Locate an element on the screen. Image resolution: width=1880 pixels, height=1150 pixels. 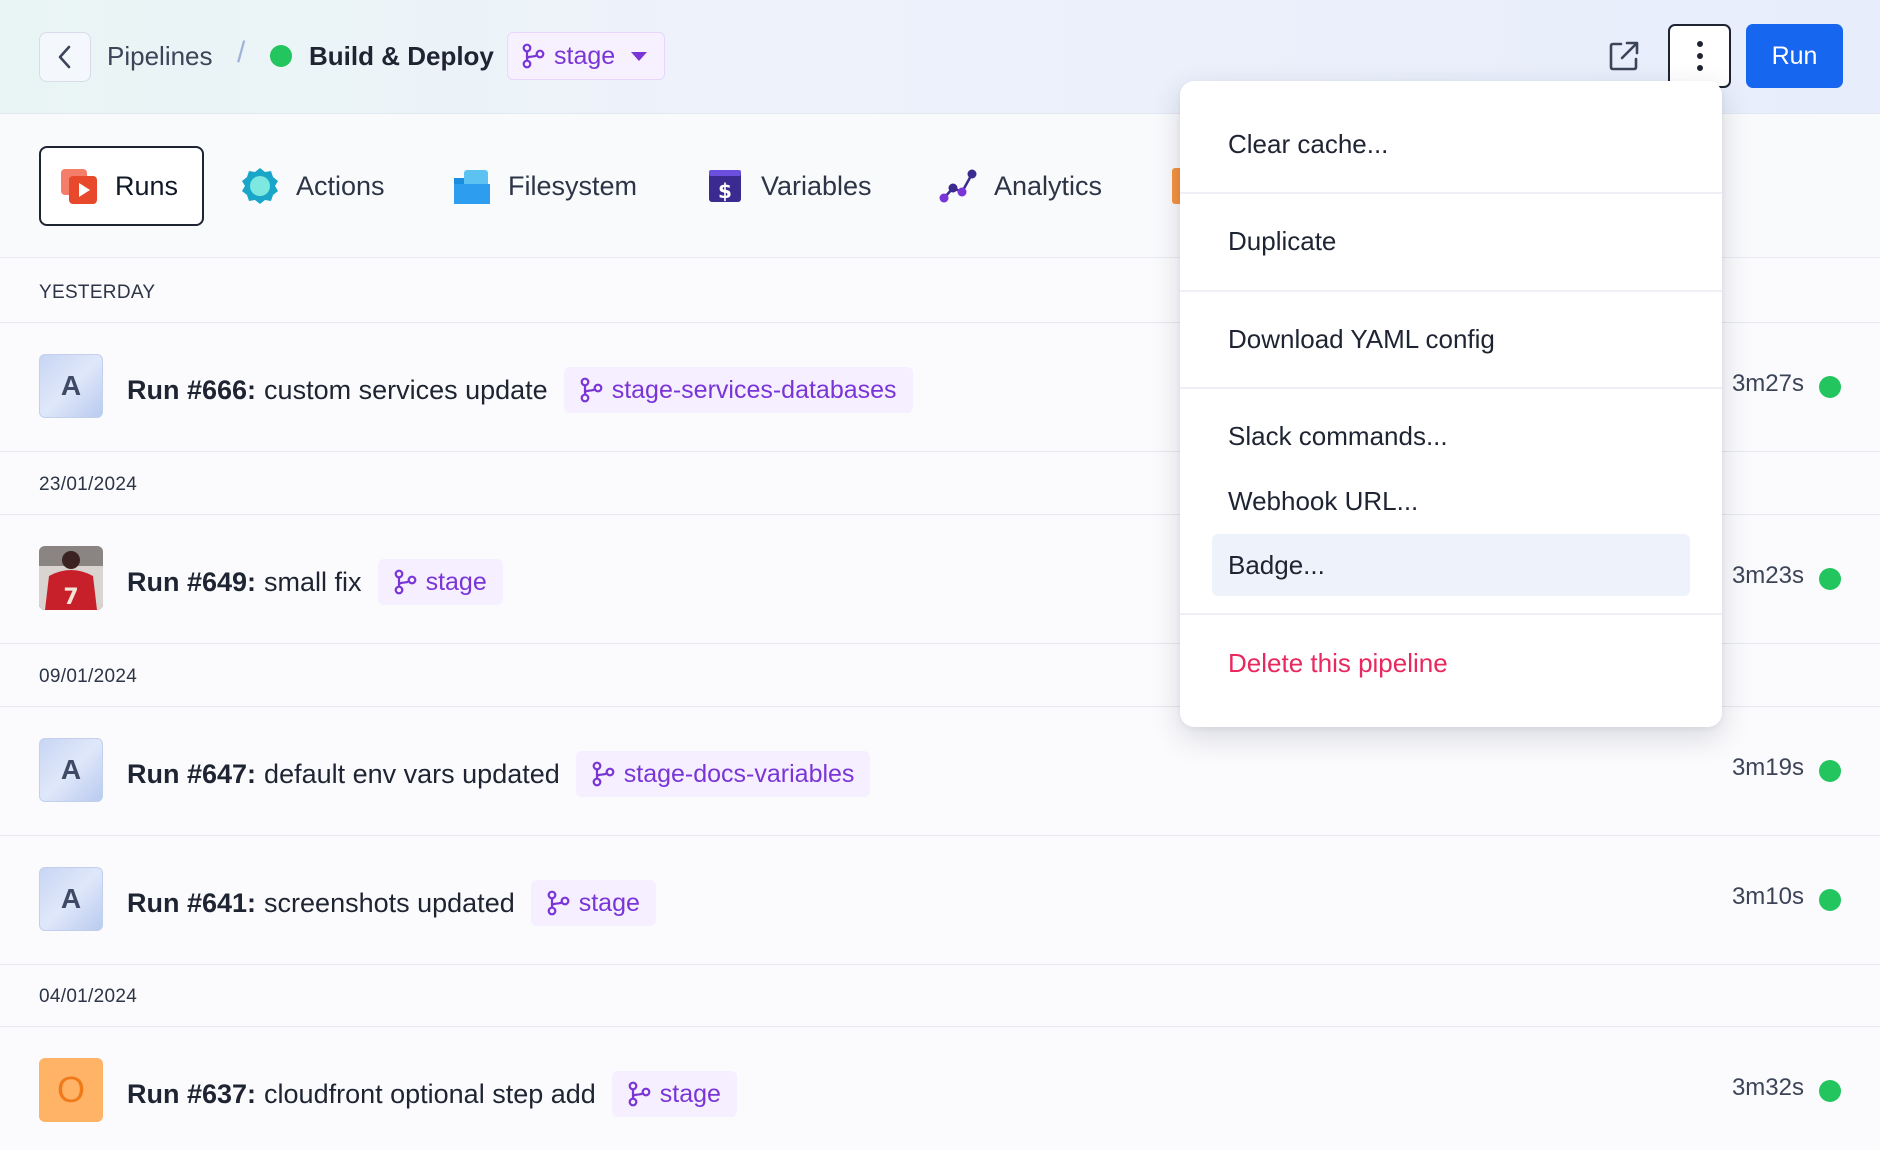
more-options-button is located at coordinates (1699, 56).